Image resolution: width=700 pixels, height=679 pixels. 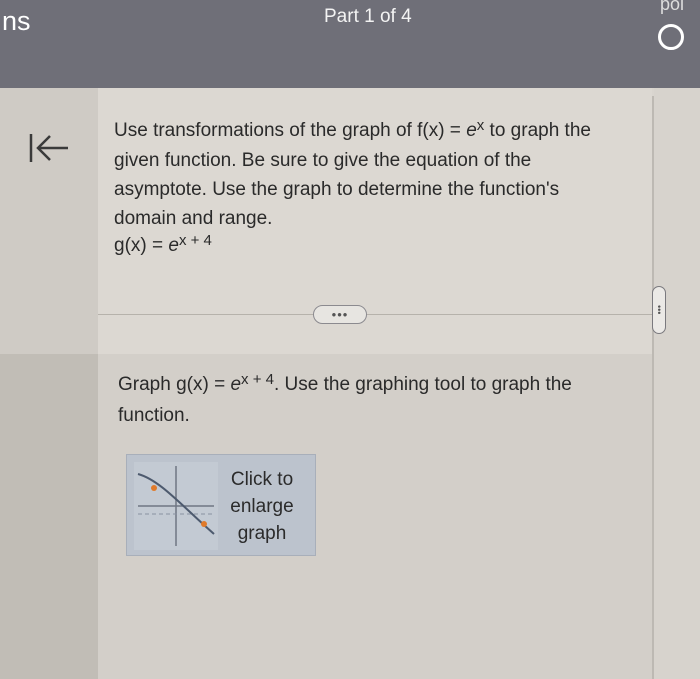 I want to click on points-fragment: poi, so click(x=672, y=7).